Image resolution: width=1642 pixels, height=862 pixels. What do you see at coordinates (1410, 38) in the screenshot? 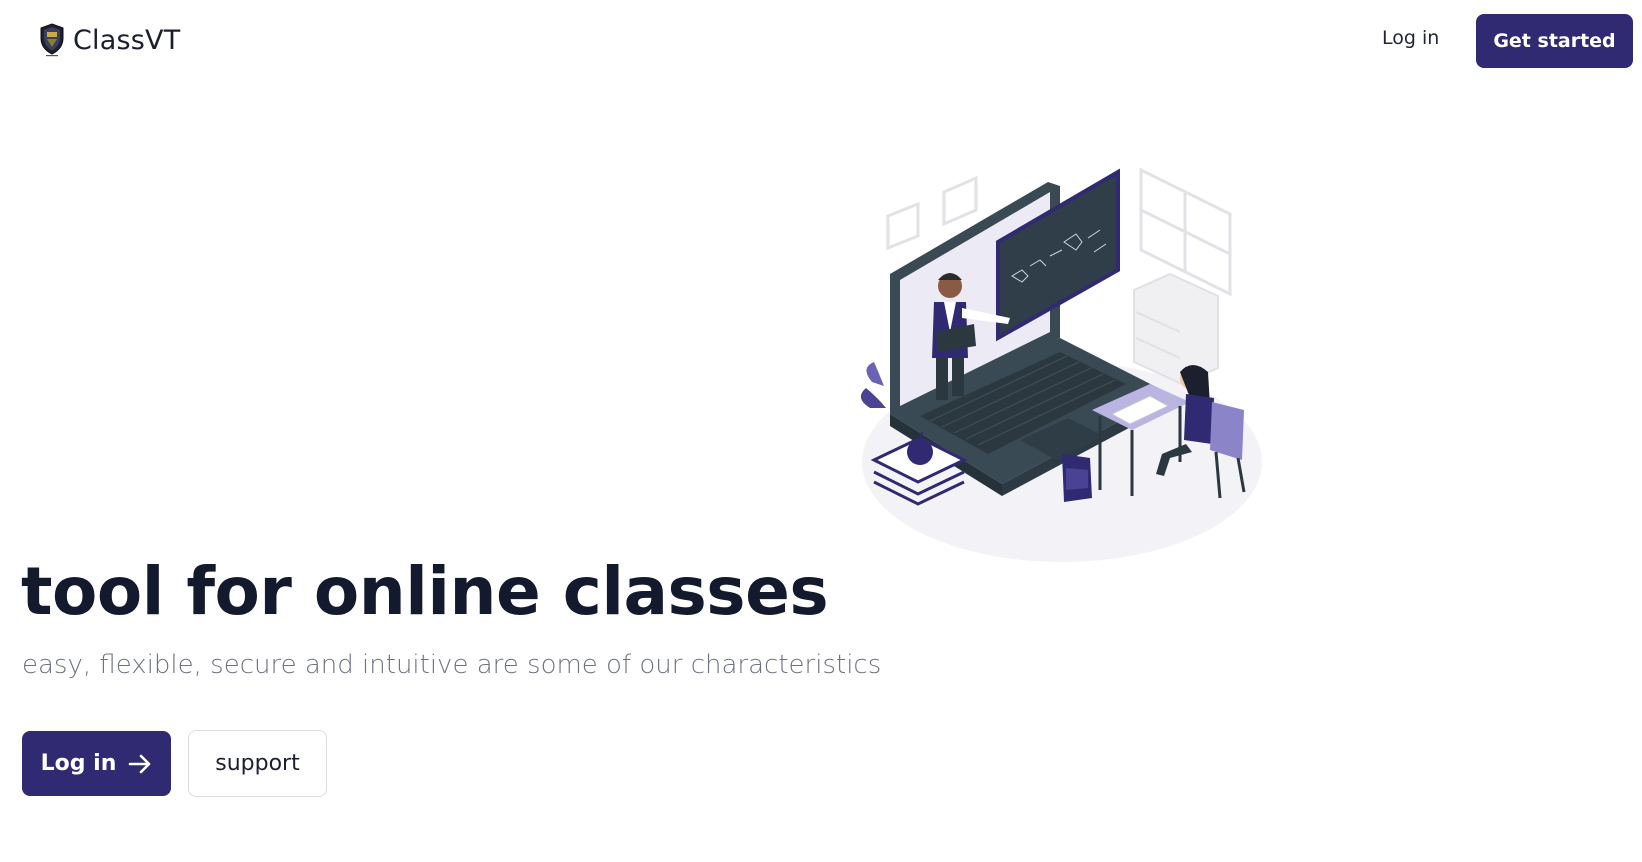
I see `nav-login-link: Log in` at bounding box center [1410, 38].